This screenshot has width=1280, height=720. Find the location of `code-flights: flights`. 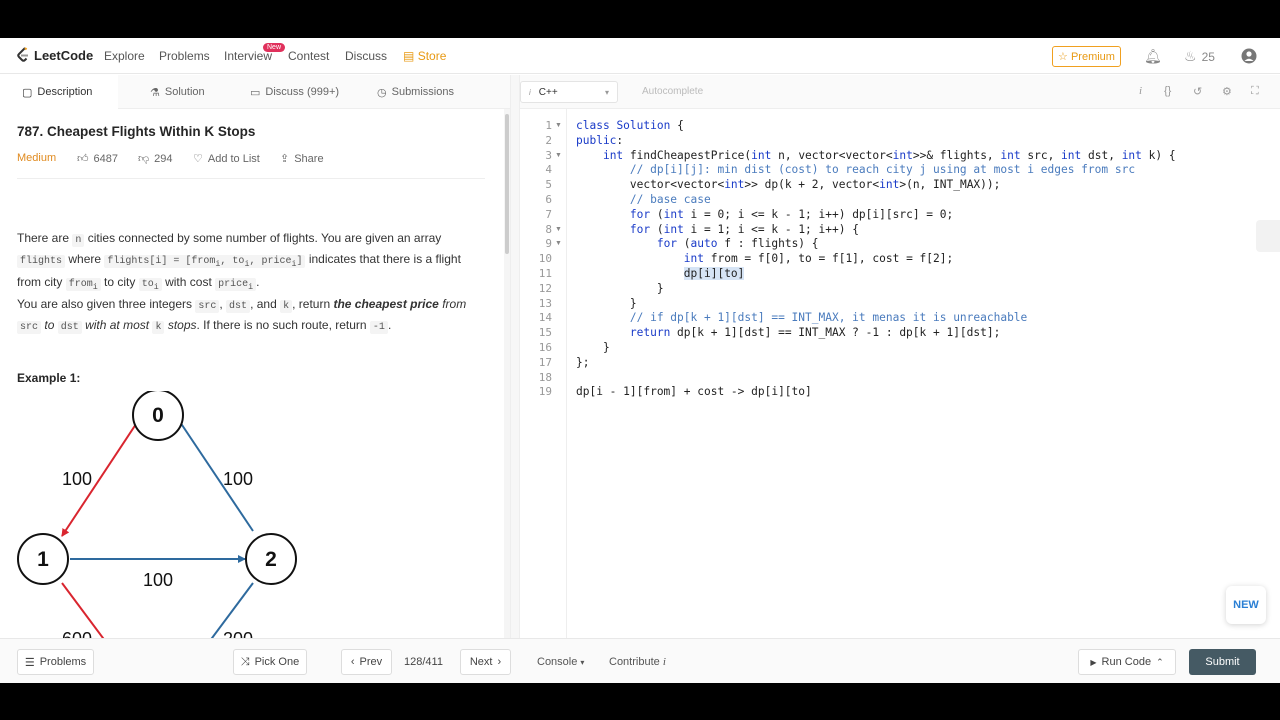

code-flights: flights is located at coordinates (41, 261).